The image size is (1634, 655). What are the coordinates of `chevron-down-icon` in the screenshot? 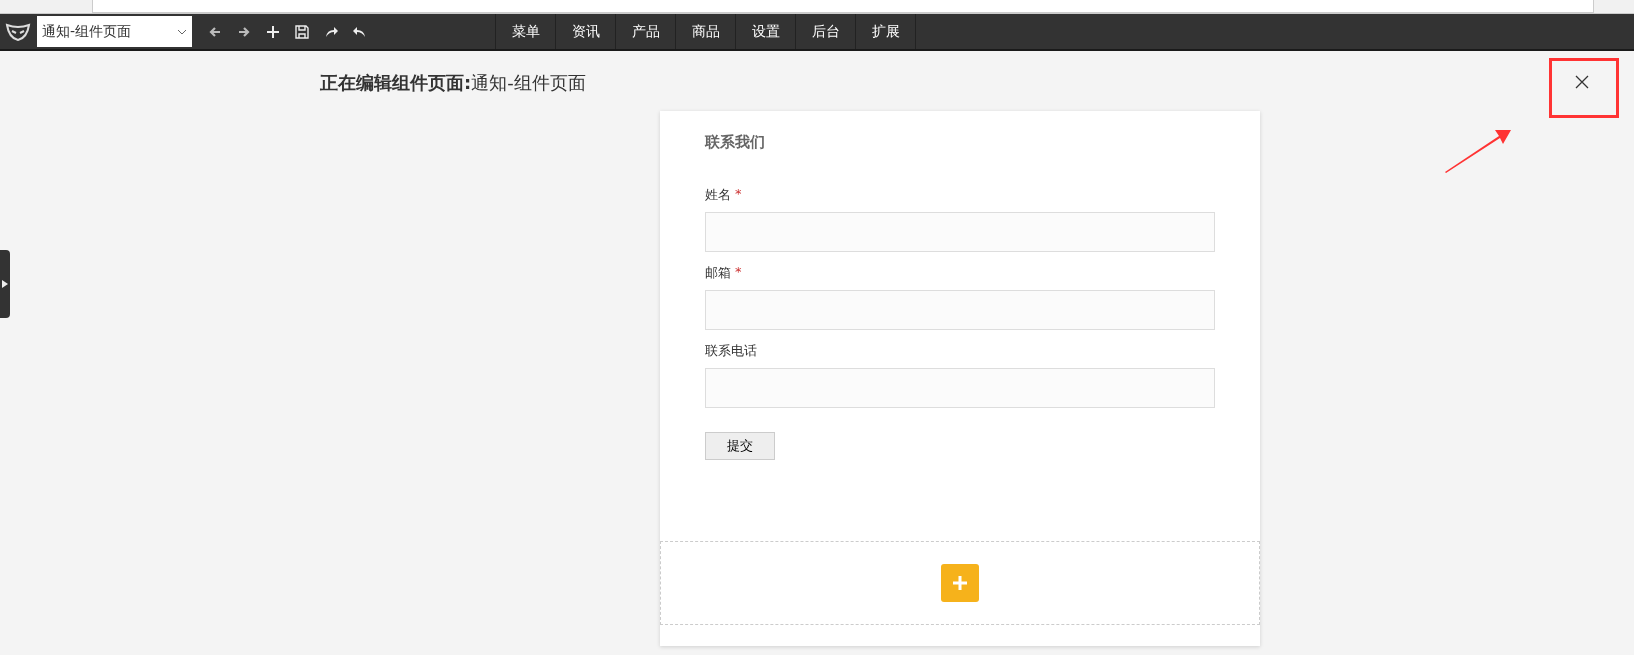 It's located at (182, 31).